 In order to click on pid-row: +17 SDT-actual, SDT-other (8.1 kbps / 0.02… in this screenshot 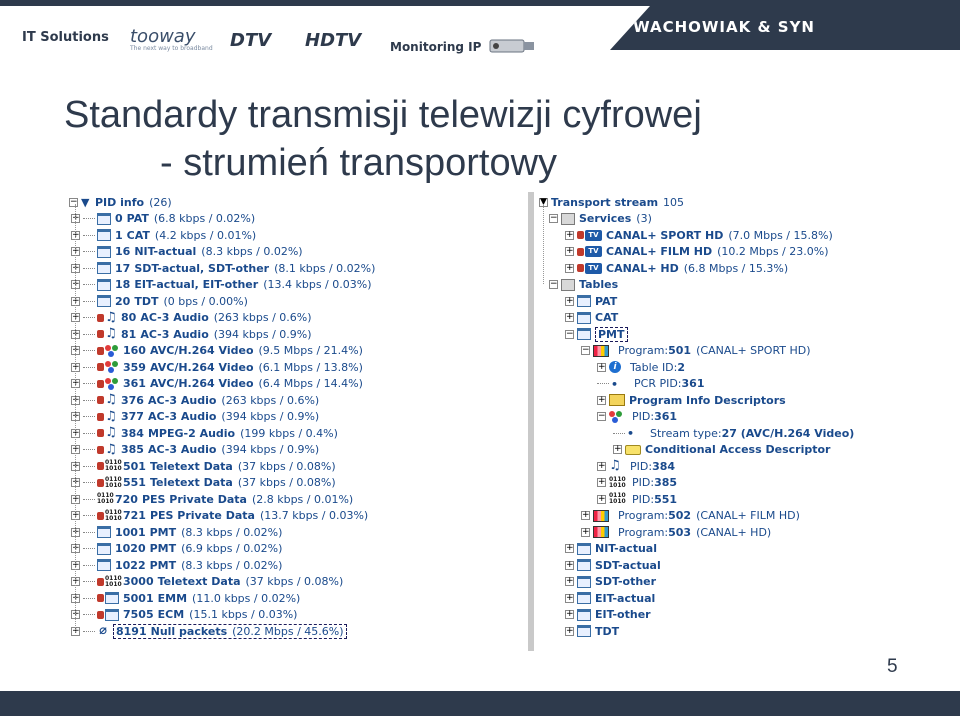, I will do `click(223, 268)`.